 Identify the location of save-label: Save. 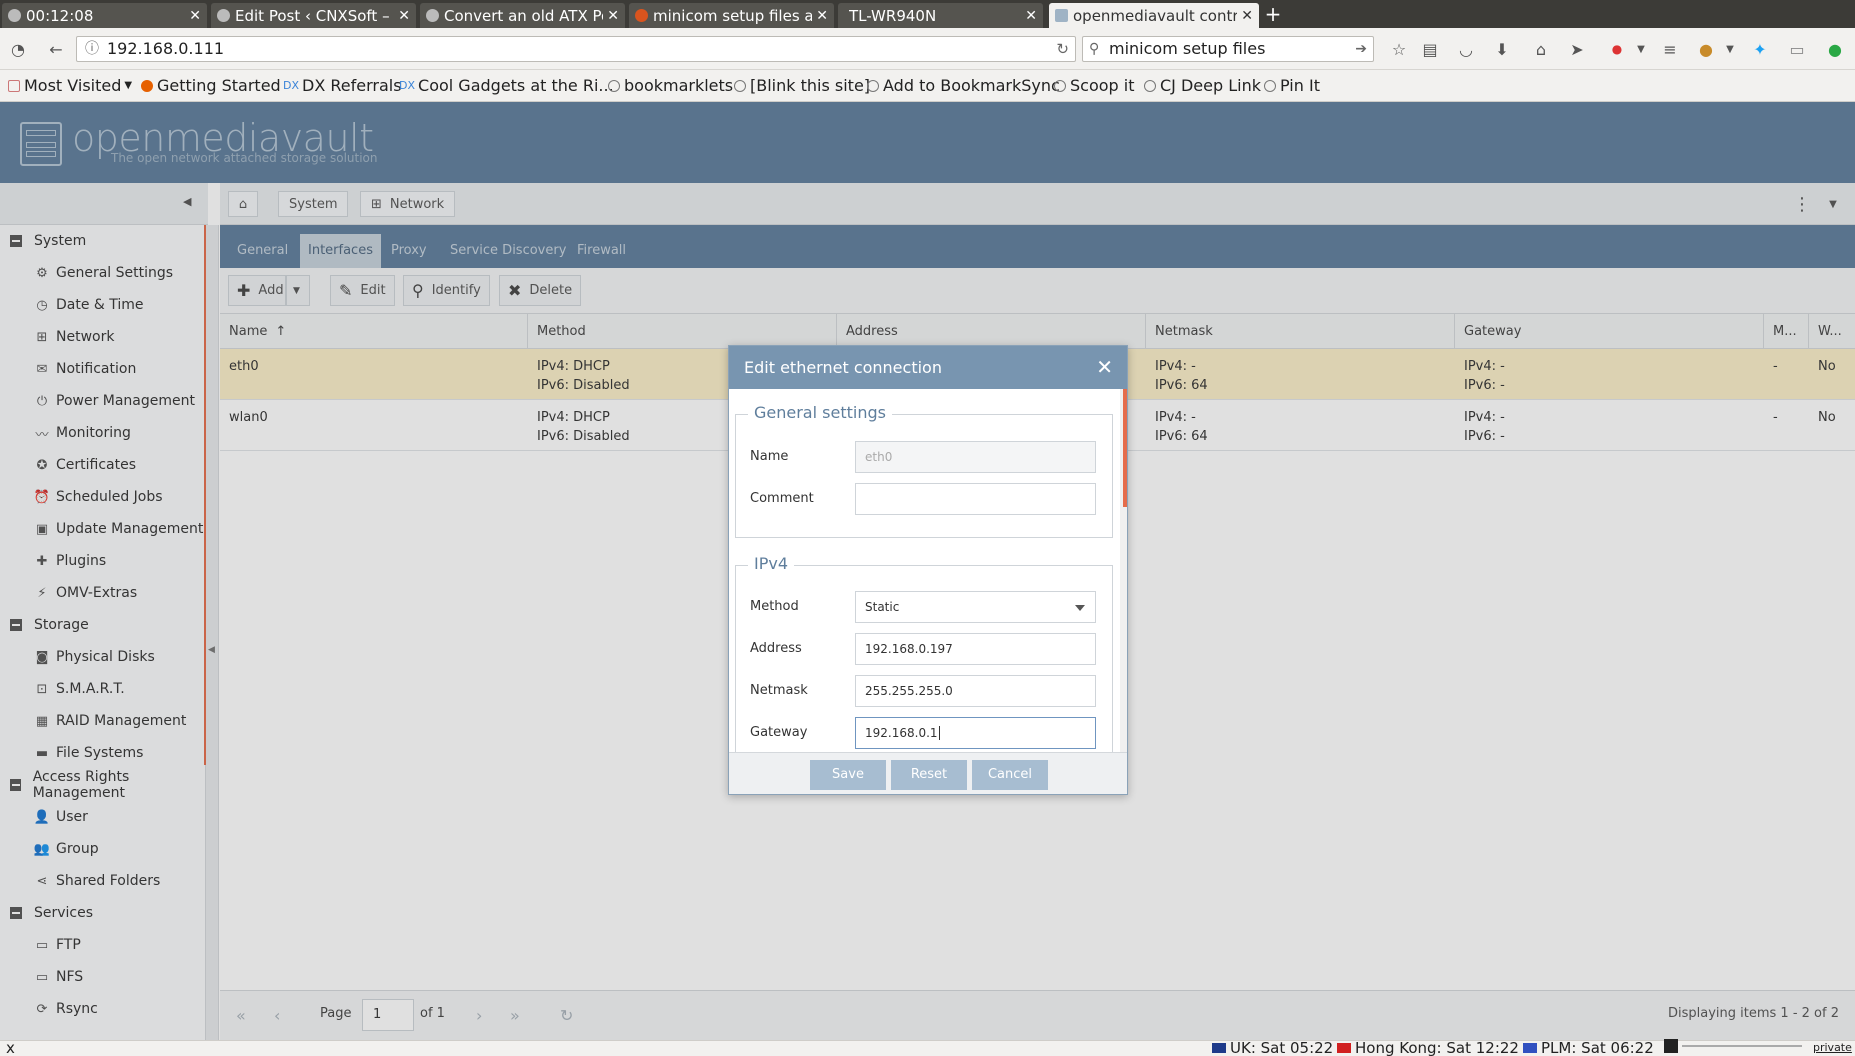
(848, 774).